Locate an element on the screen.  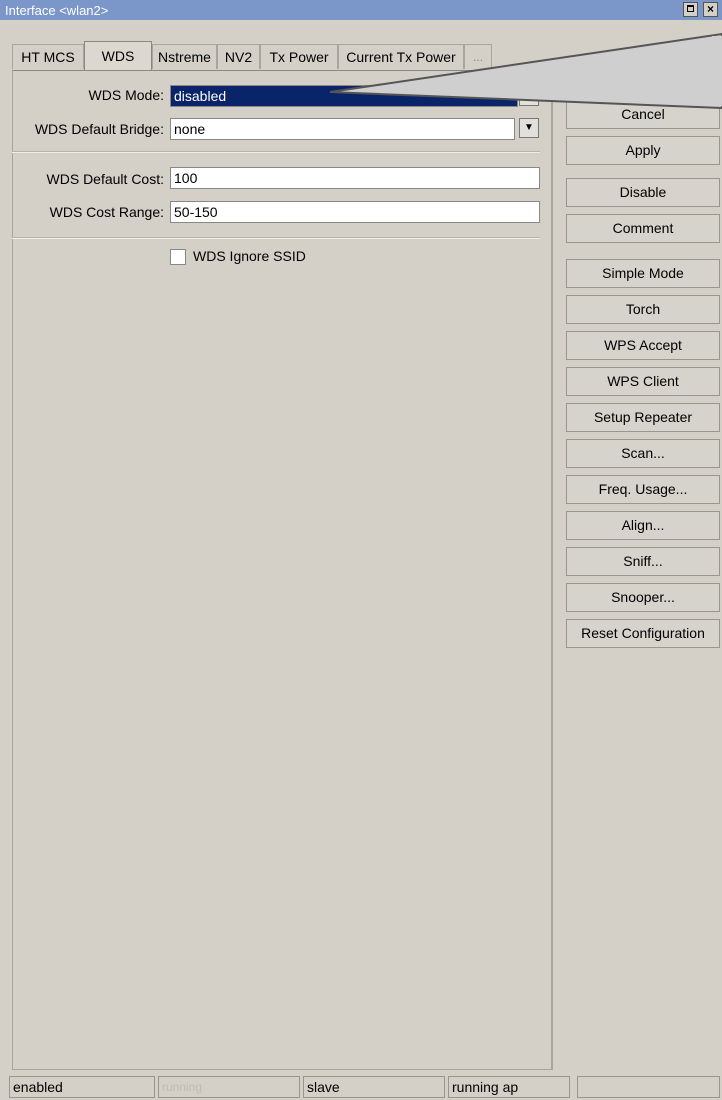
wds-default-bridge-value: none is located at coordinates (190, 129).